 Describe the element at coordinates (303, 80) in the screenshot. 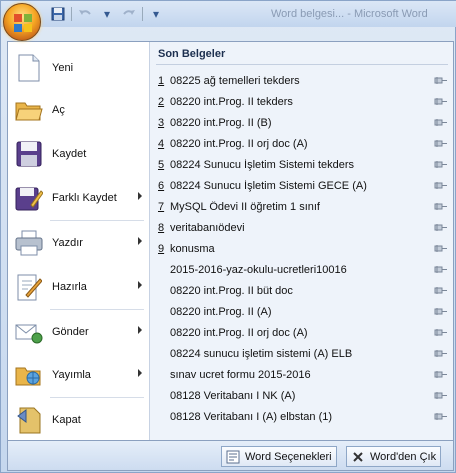

I see `recent-document-item: 1 08225 ağ temelleri tekders` at that location.